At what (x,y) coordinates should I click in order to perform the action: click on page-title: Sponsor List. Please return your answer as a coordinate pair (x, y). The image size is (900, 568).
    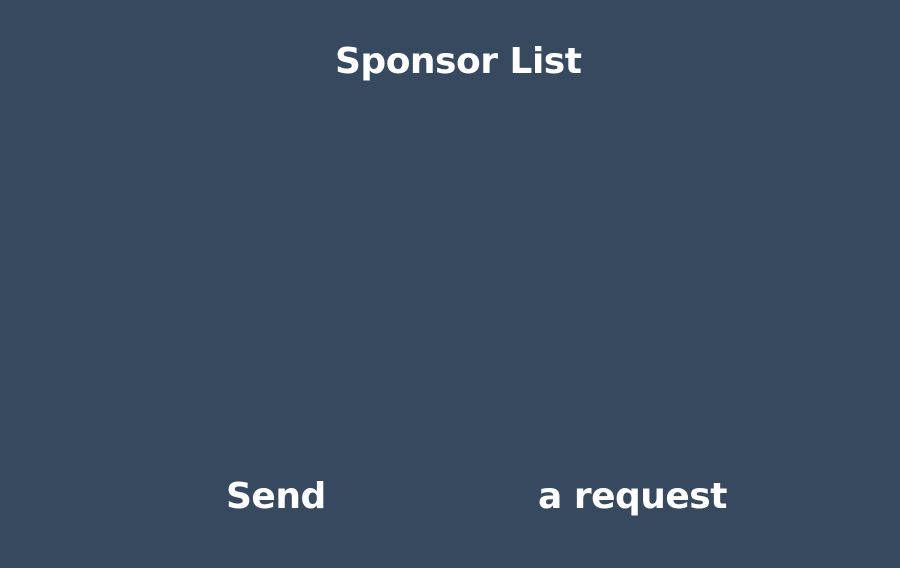
    Looking at the image, I should click on (458, 61).